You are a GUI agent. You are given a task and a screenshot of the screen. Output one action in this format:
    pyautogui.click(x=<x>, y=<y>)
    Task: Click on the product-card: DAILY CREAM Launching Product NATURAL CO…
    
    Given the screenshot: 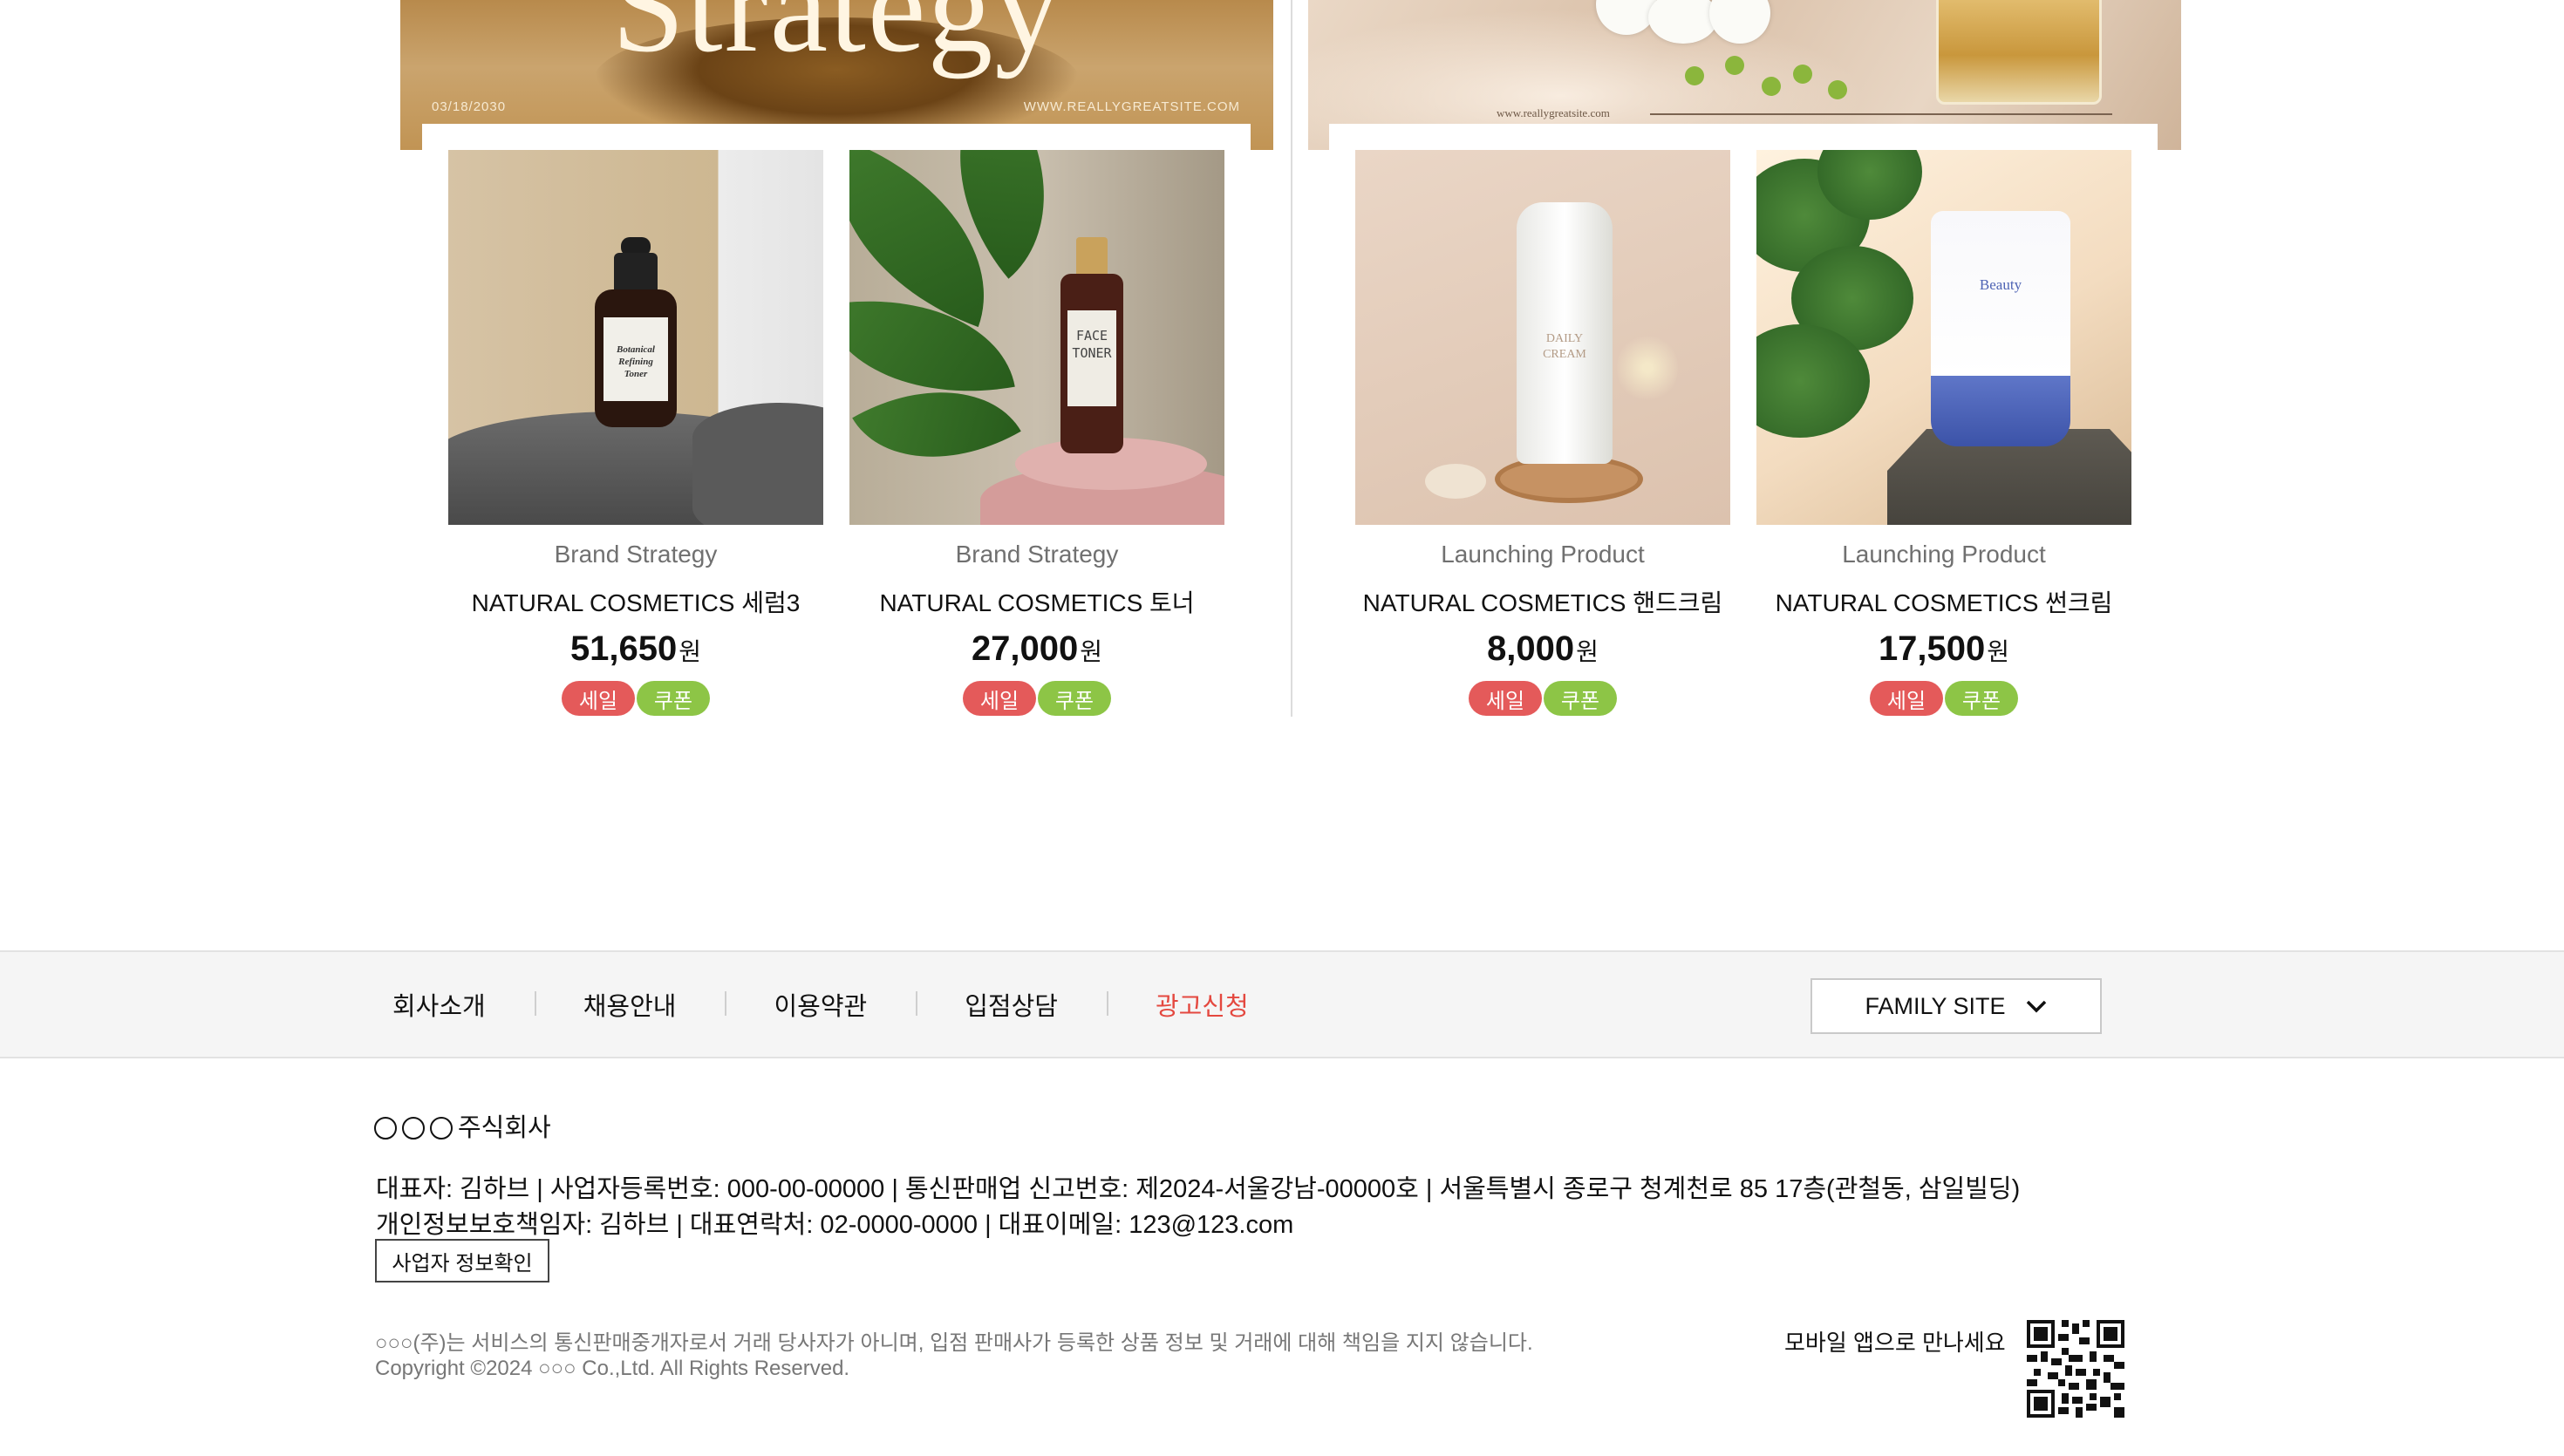 What is the action you would take?
    pyautogui.click(x=1542, y=433)
    